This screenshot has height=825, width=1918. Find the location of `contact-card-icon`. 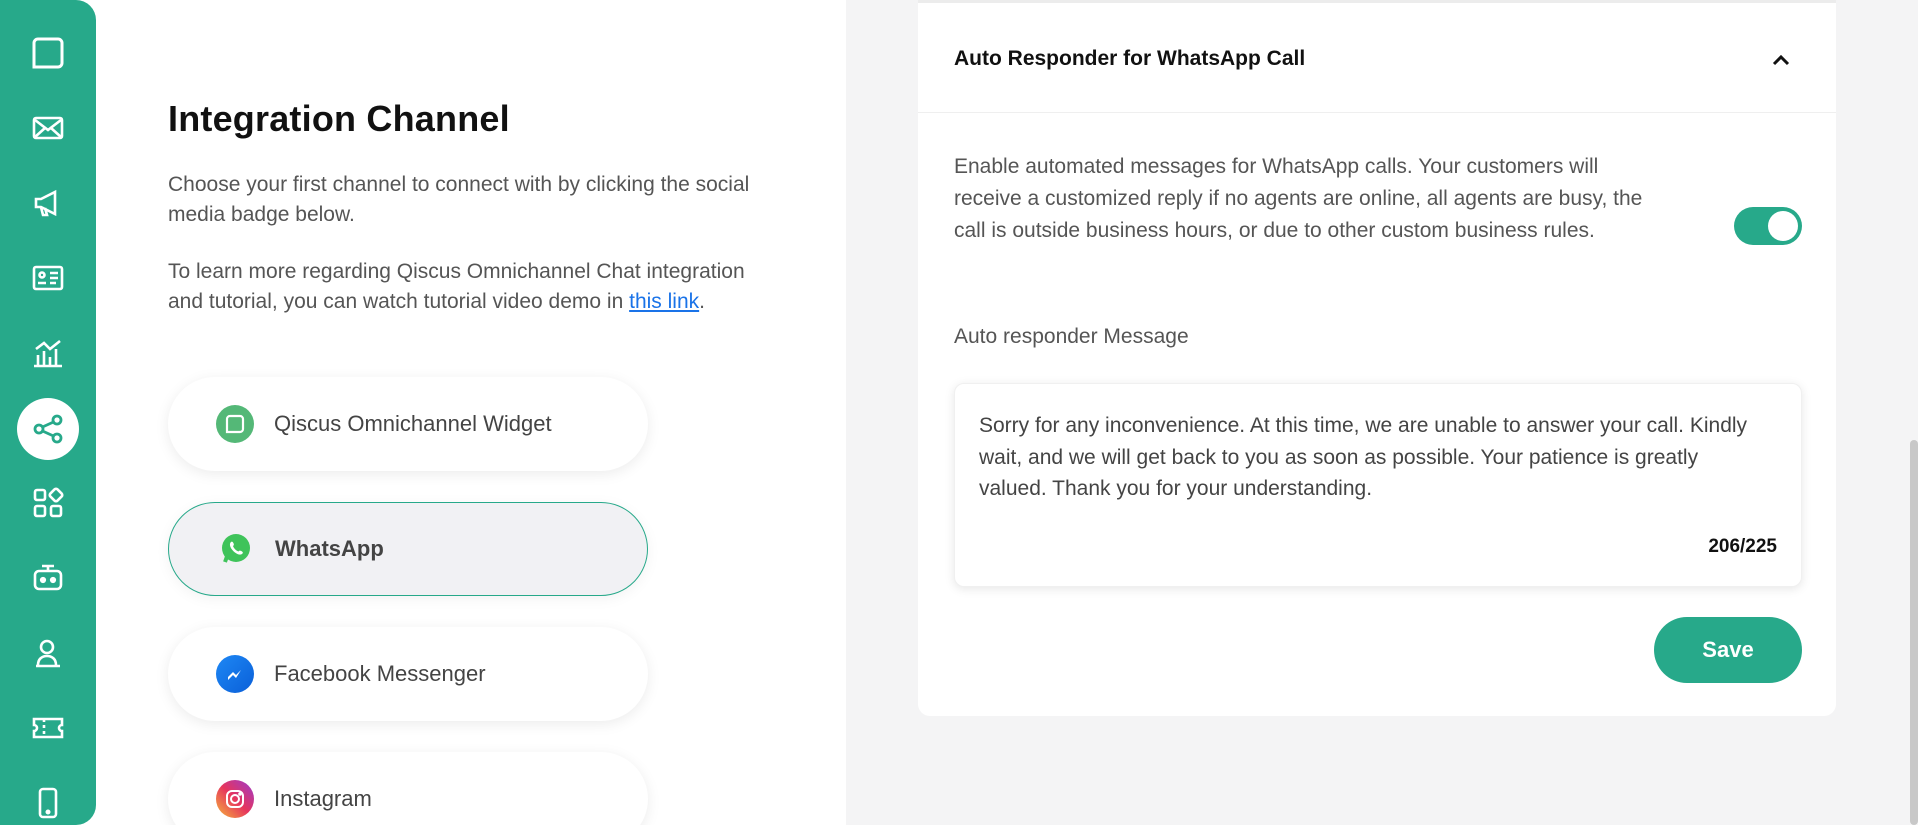

contact-card-icon is located at coordinates (48, 278).